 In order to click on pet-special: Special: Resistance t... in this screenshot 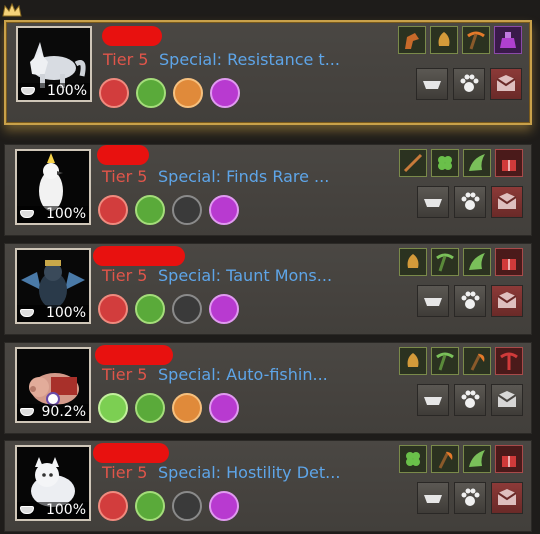, I will do `click(249, 59)`.